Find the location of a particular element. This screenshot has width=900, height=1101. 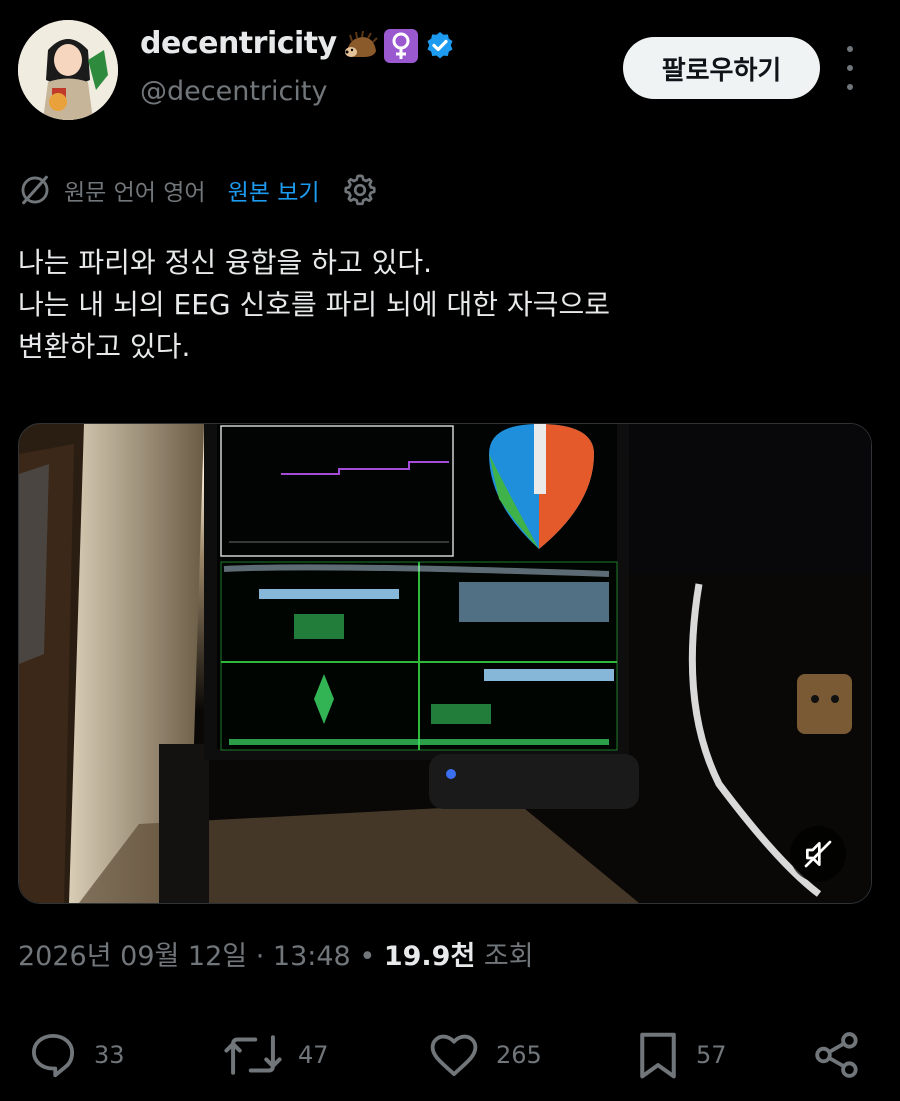

user-handle: @decentricity is located at coordinates (233, 91).